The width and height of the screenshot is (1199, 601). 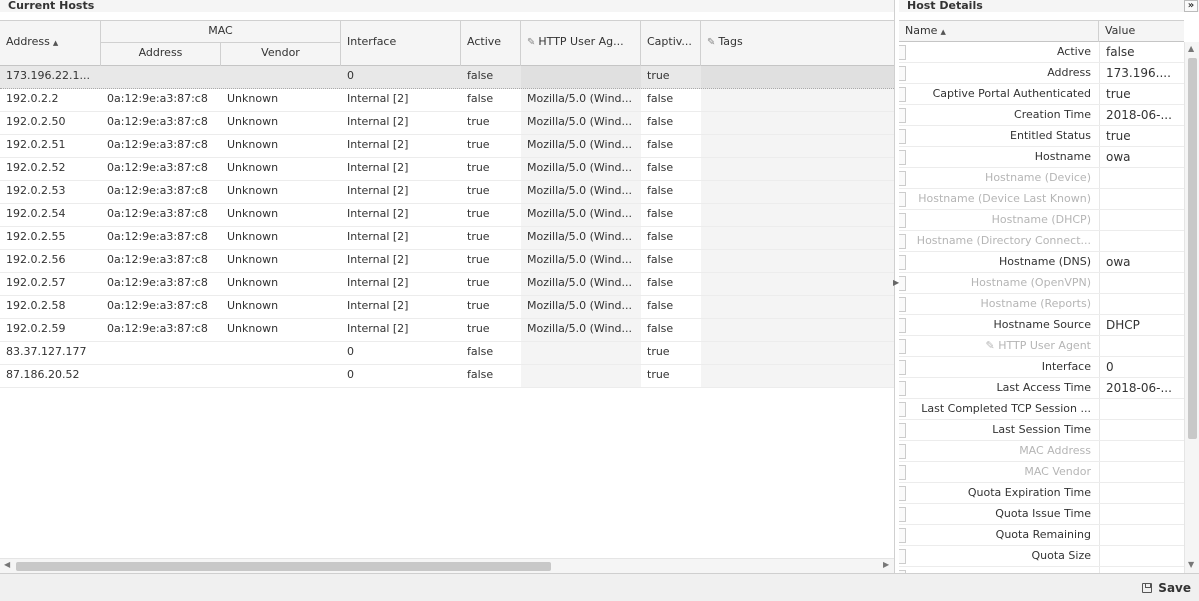 What do you see at coordinates (1191, 564) in the screenshot?
I see `scroll-down-icon: ▼` at bounding box center [1191, 564].